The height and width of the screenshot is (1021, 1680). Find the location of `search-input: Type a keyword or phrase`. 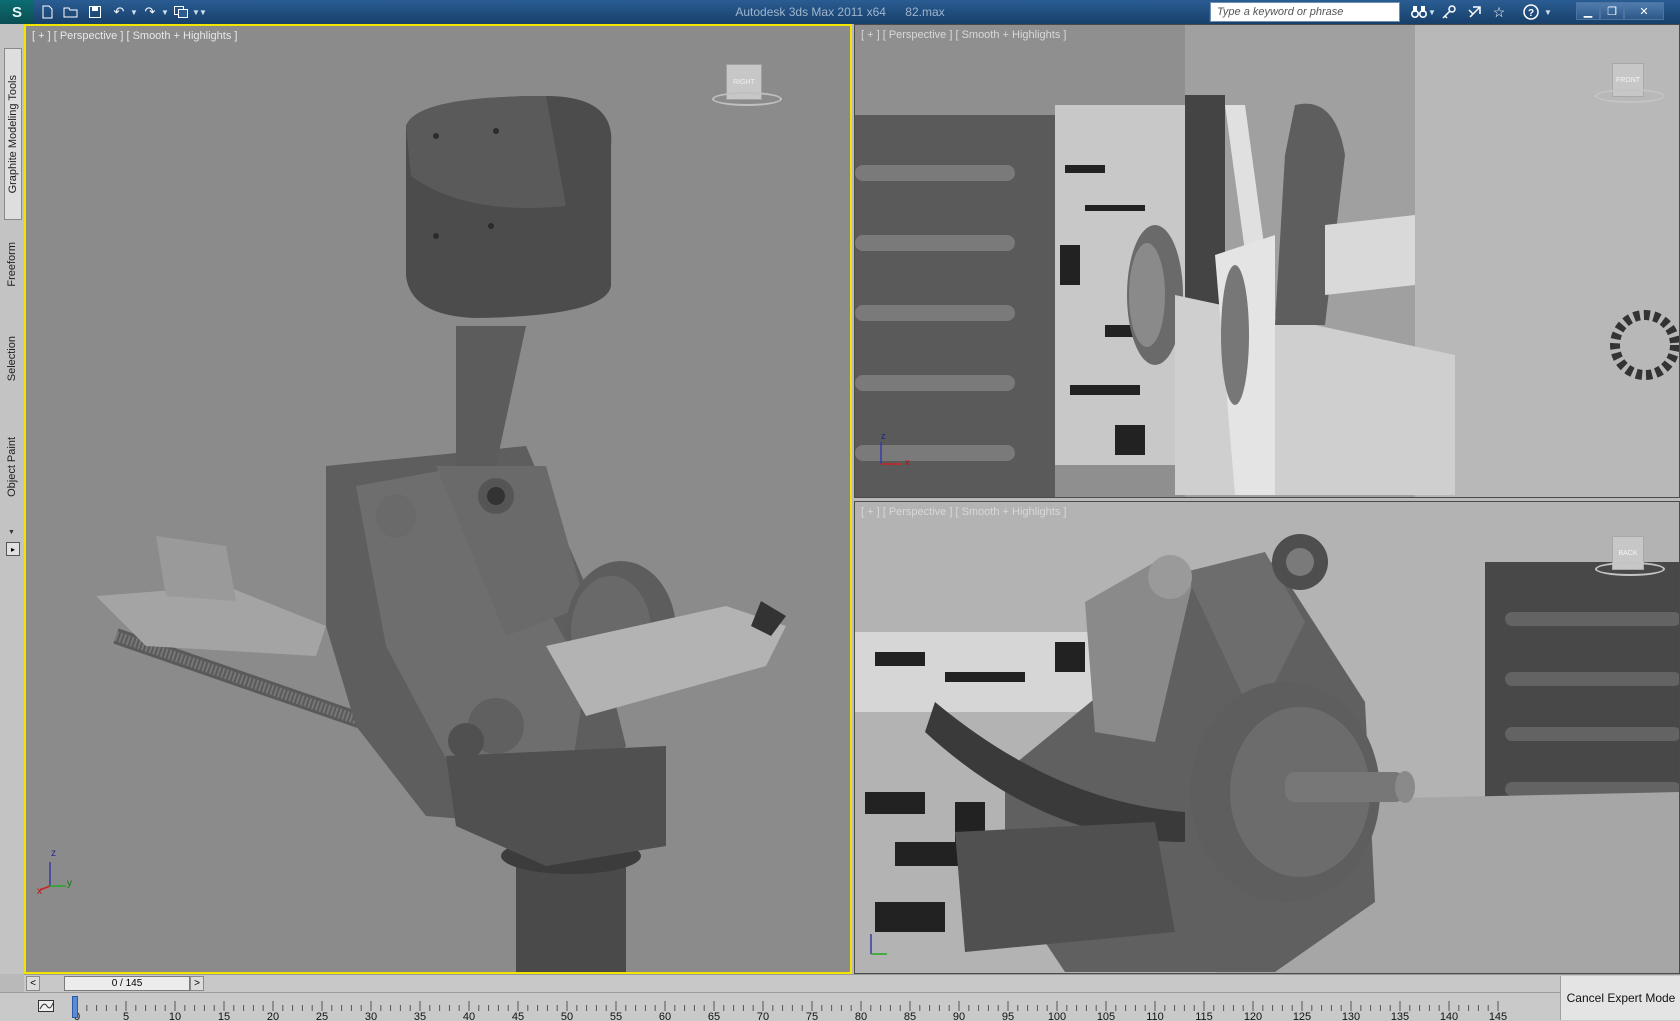

search-input: Type a keyword or phrase is located at coordinates (1305, 12).